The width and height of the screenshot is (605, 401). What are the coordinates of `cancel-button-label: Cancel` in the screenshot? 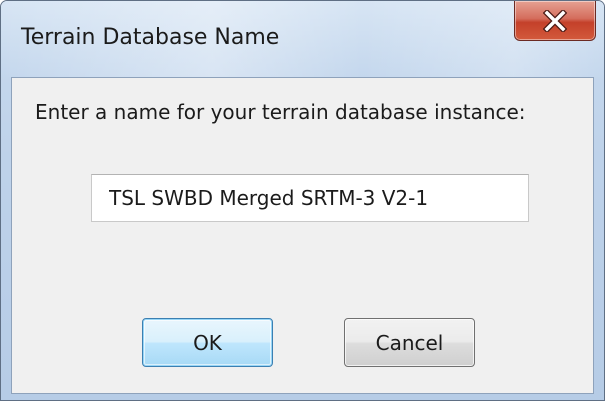 It's located at (409, 342).